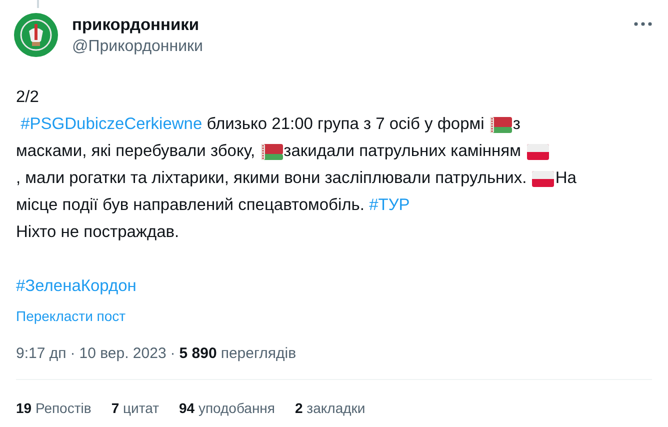 This screenshot has width=668, height=427. Describe the element at coordinates (135, 408) in the screenshot. I see `stat-link: 7 цитат` at that location.